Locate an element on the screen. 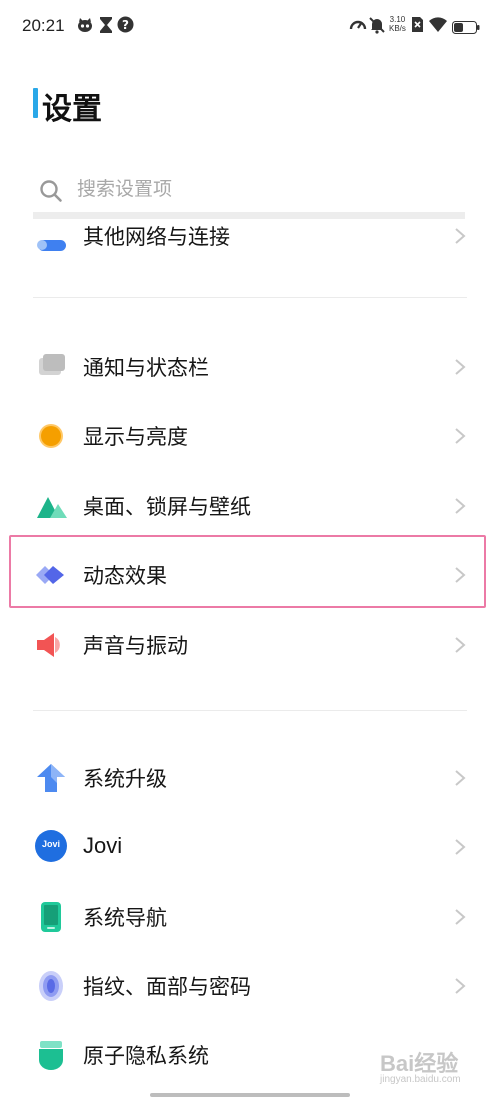 Image resolution: width=500 pixels, height=1100 pixels. watermark: Bai经验 jingyan.baidu.com is located at coordinates (435, 1069).